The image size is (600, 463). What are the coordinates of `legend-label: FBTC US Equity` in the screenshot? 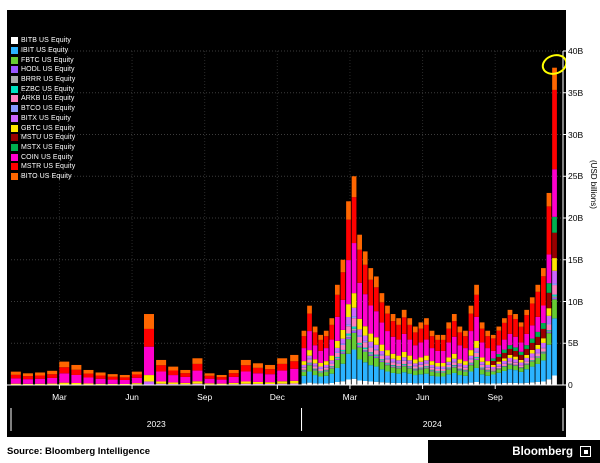 It's located at (47, 60).